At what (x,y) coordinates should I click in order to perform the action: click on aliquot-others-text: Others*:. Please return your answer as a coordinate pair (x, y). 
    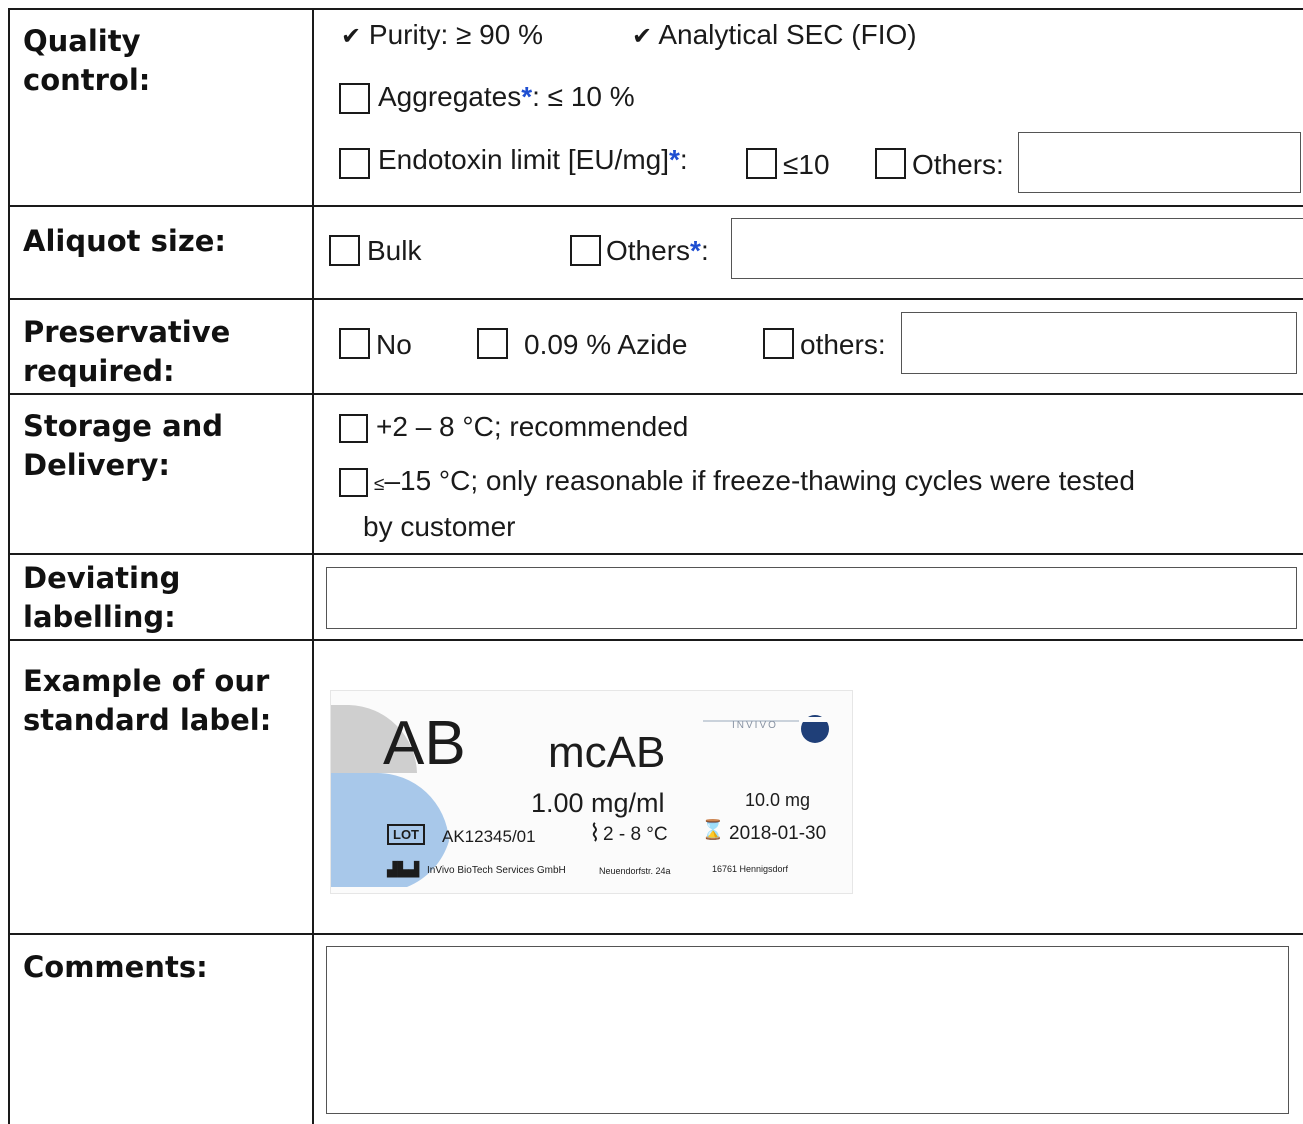
    Looking at the image, I should click on (657, 251).